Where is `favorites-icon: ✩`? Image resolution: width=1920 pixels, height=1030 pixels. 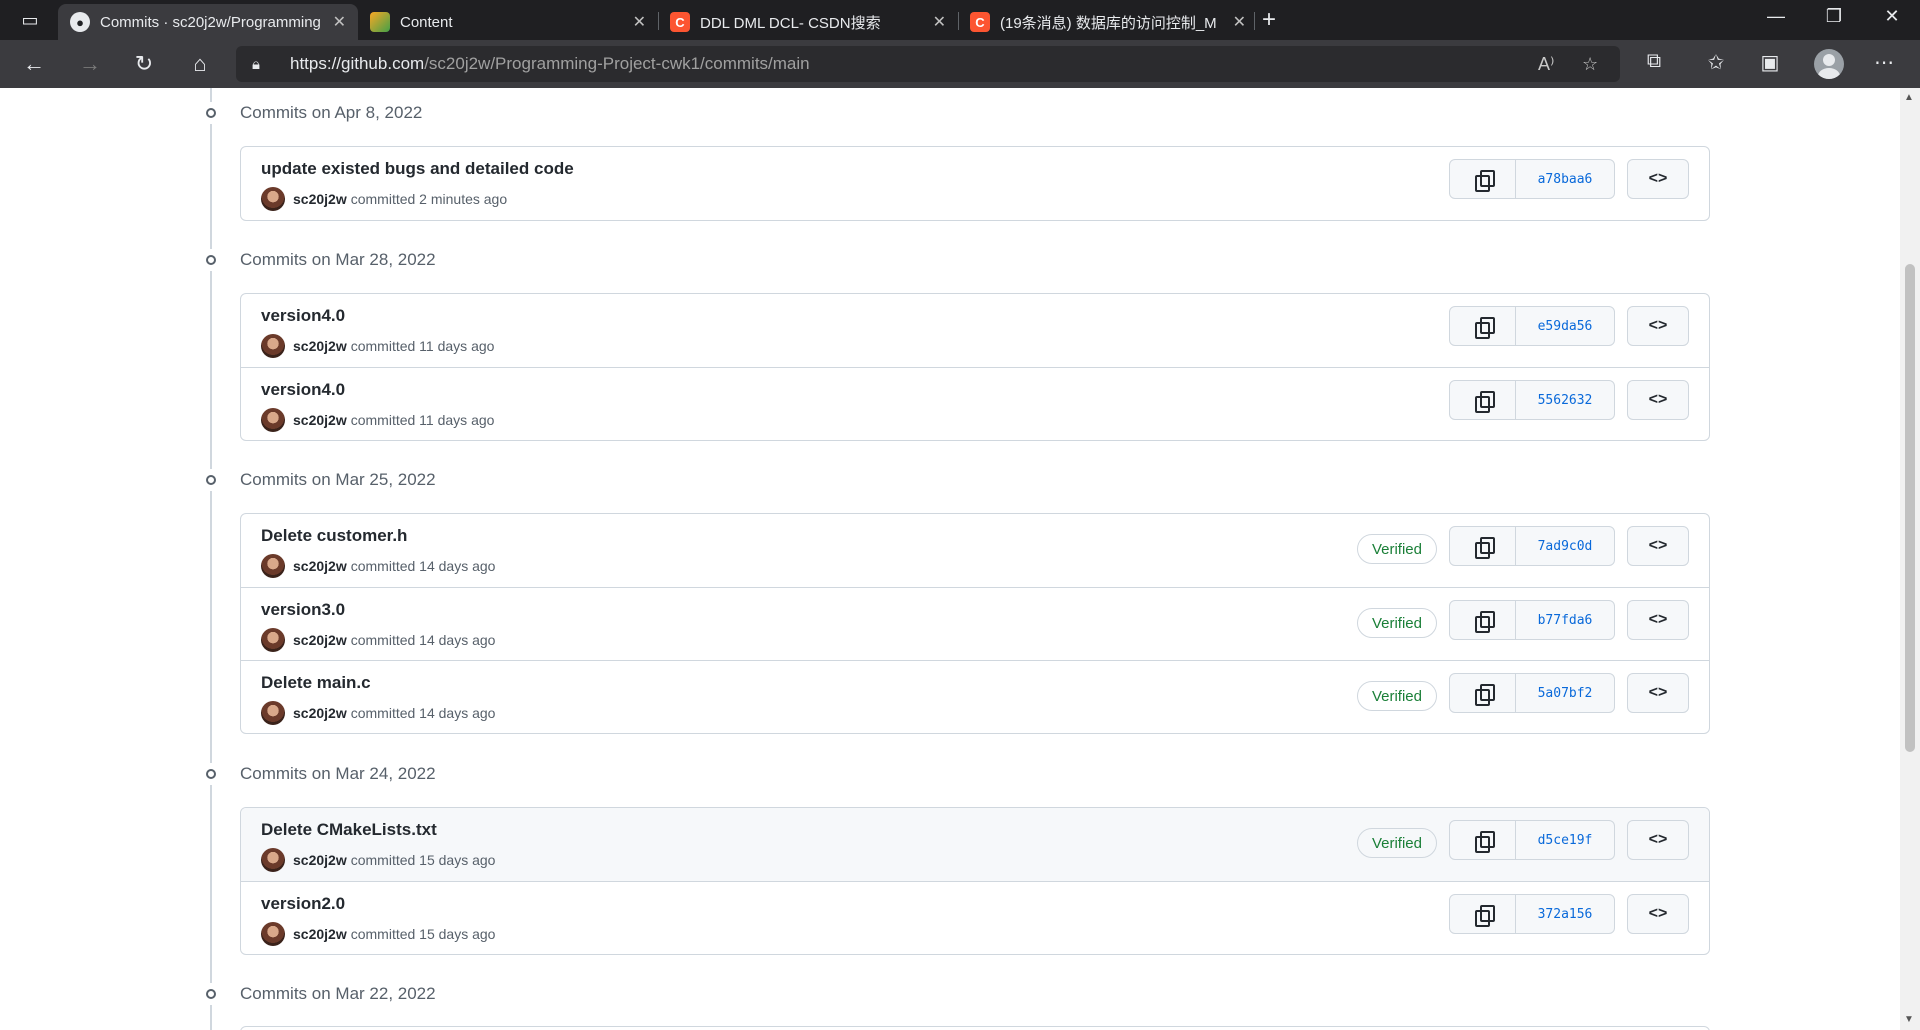
favorites-icon: ✩ is located at coordinates (1716, 62).